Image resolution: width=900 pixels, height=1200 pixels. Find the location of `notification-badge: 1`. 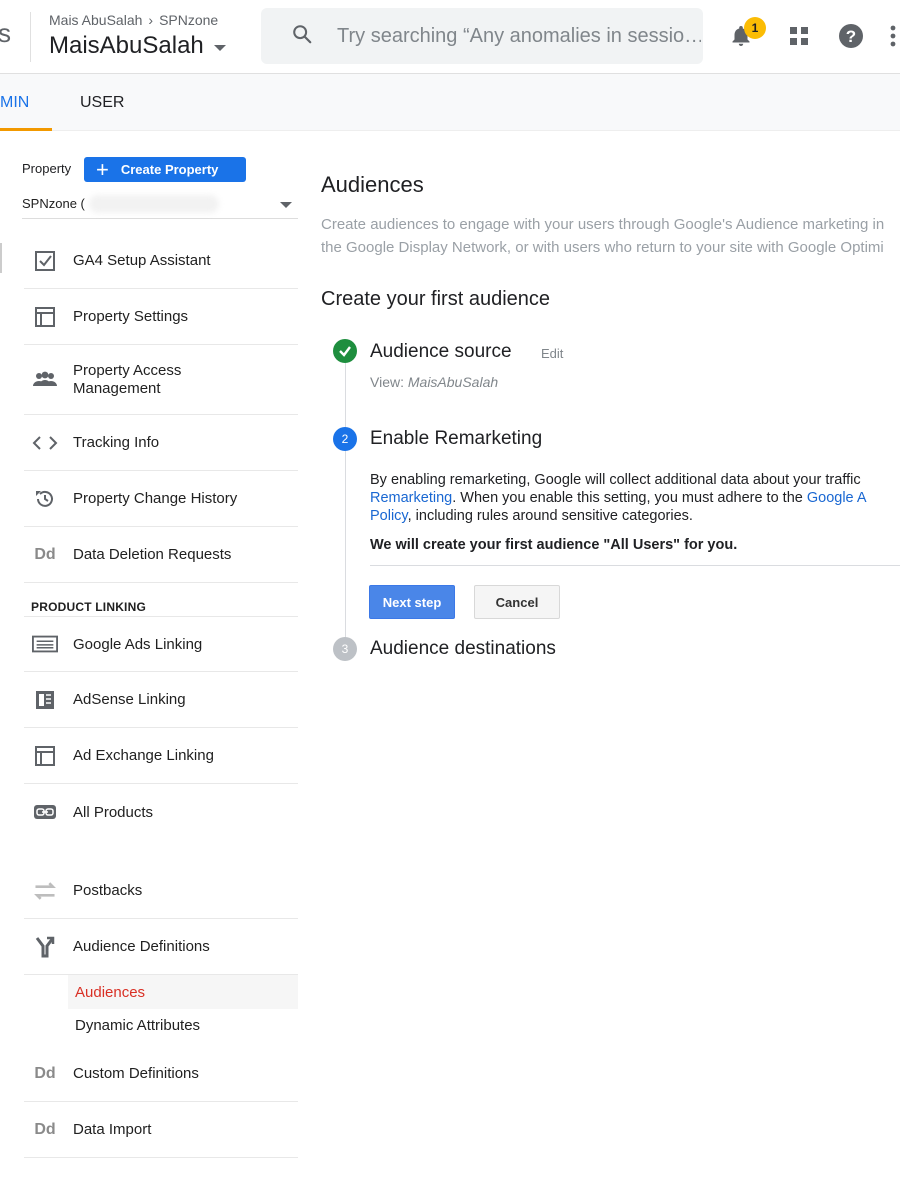

notification-badge: 1 is located at coordinates (755, 28).